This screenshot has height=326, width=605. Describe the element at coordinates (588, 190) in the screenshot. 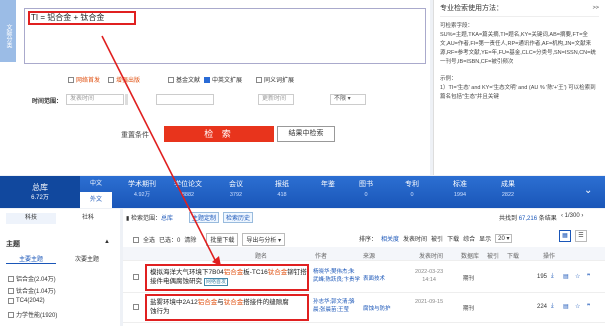

I see `chevron-down-icon: ⌄` at that location.